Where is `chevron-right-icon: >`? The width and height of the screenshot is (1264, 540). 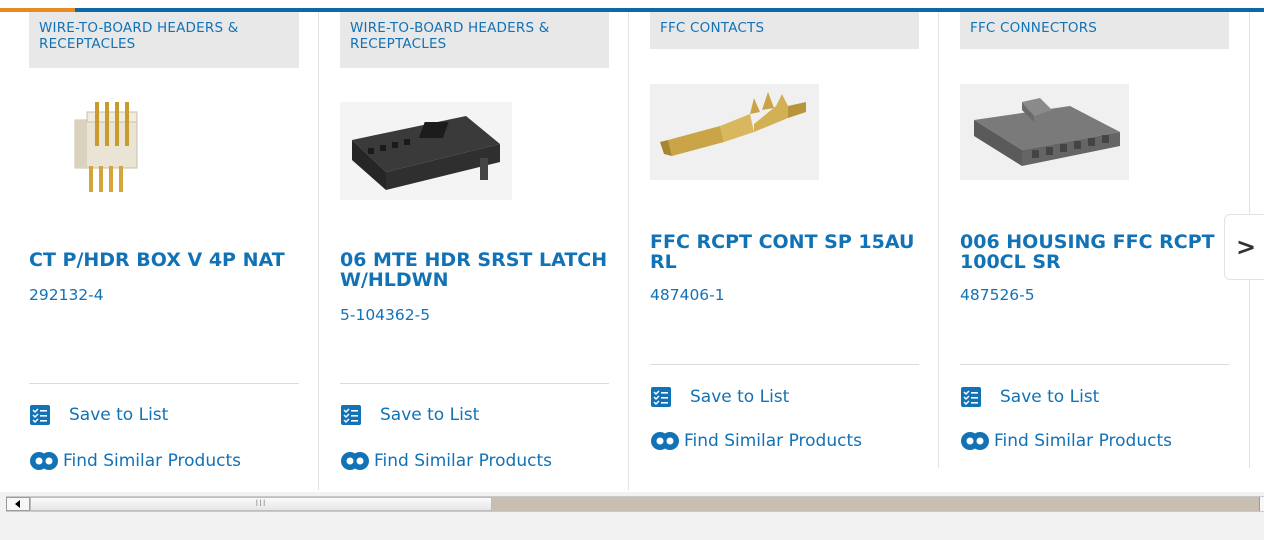 chevron-right-icon: > is located at coordinates (1246, 247).